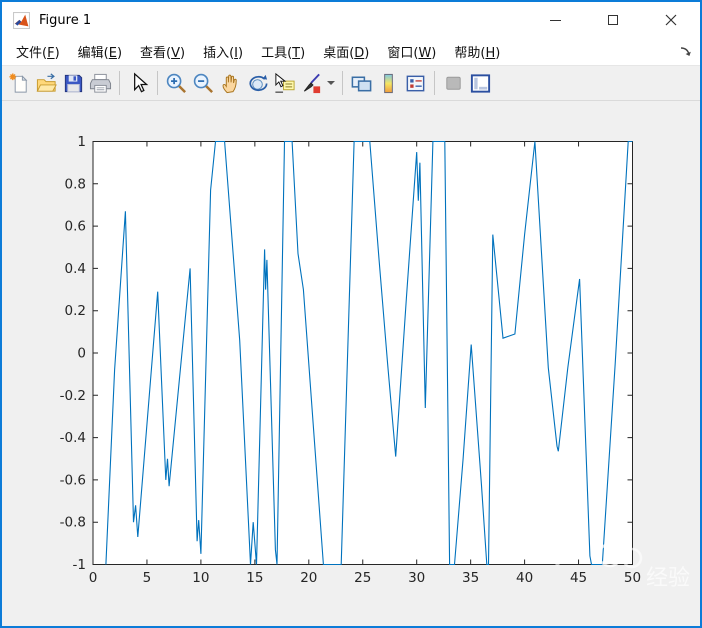 The height and width of the screenshot is (628, 702). I want to click on window-controls, so click(613, 20).